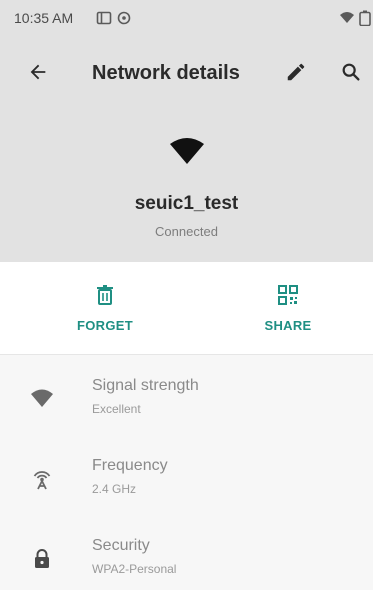 The image size is (373, 590). Describe the element at coordinates (186, 231) in the screenshot. I see `connection-status: Connected` at that location.